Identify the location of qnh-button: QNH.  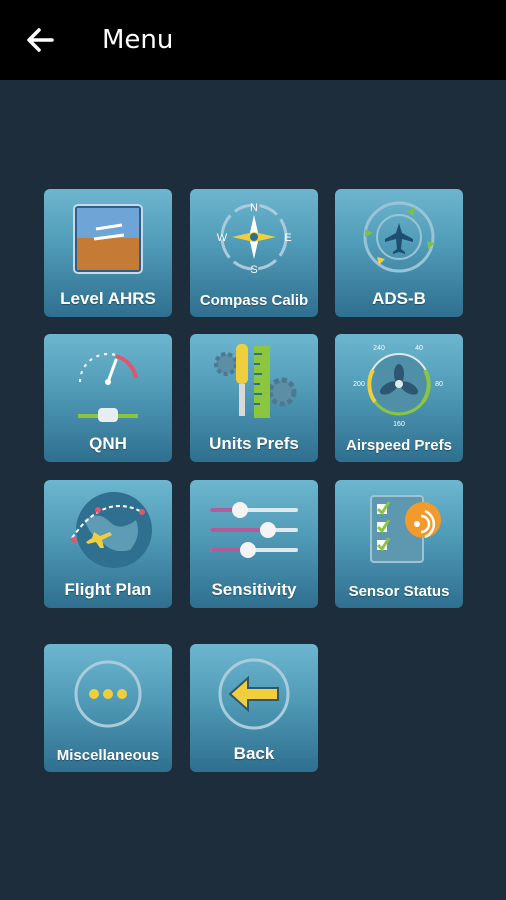
(108, 398).